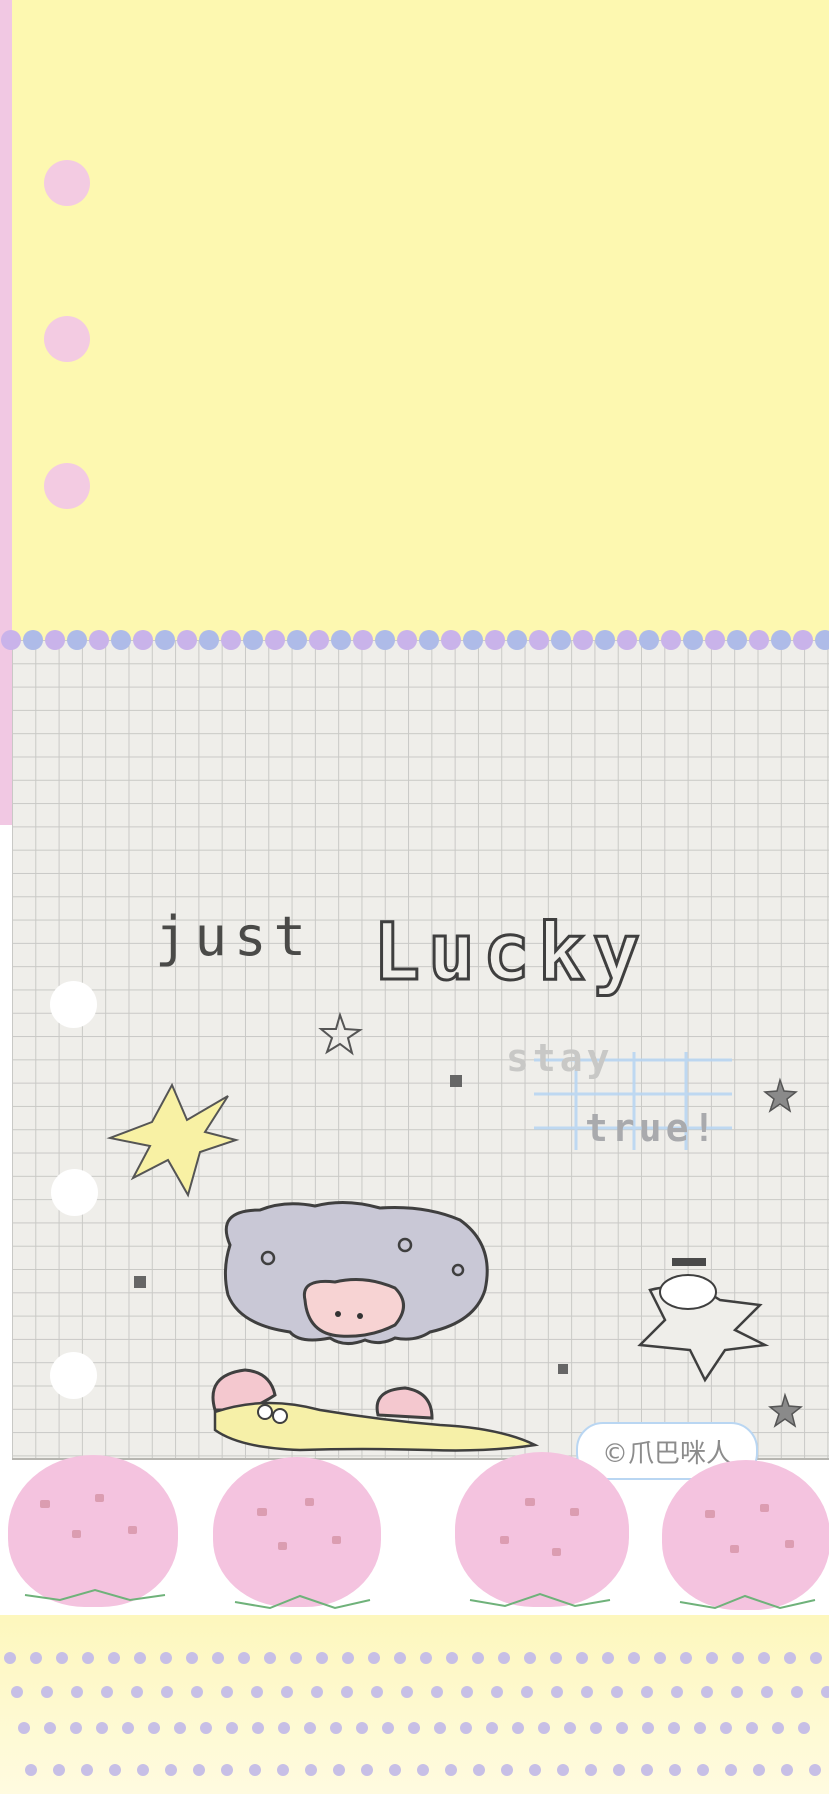 This screenshot has width=829, height=1794. What do you see at coordinates (234, 936) in the screenshot?
I see `headline-word-just: just` at bounding box center [234, 936].